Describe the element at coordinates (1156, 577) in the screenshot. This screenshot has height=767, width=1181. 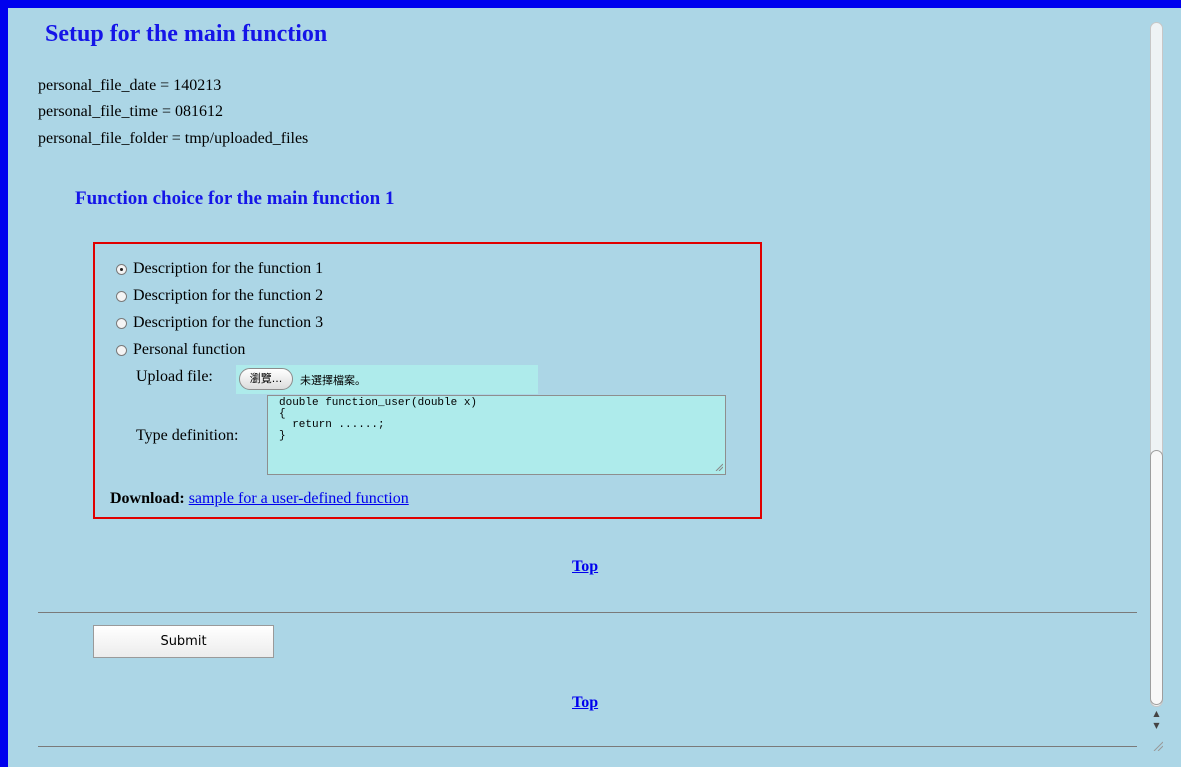
I see `scroll-thumb` at that location.